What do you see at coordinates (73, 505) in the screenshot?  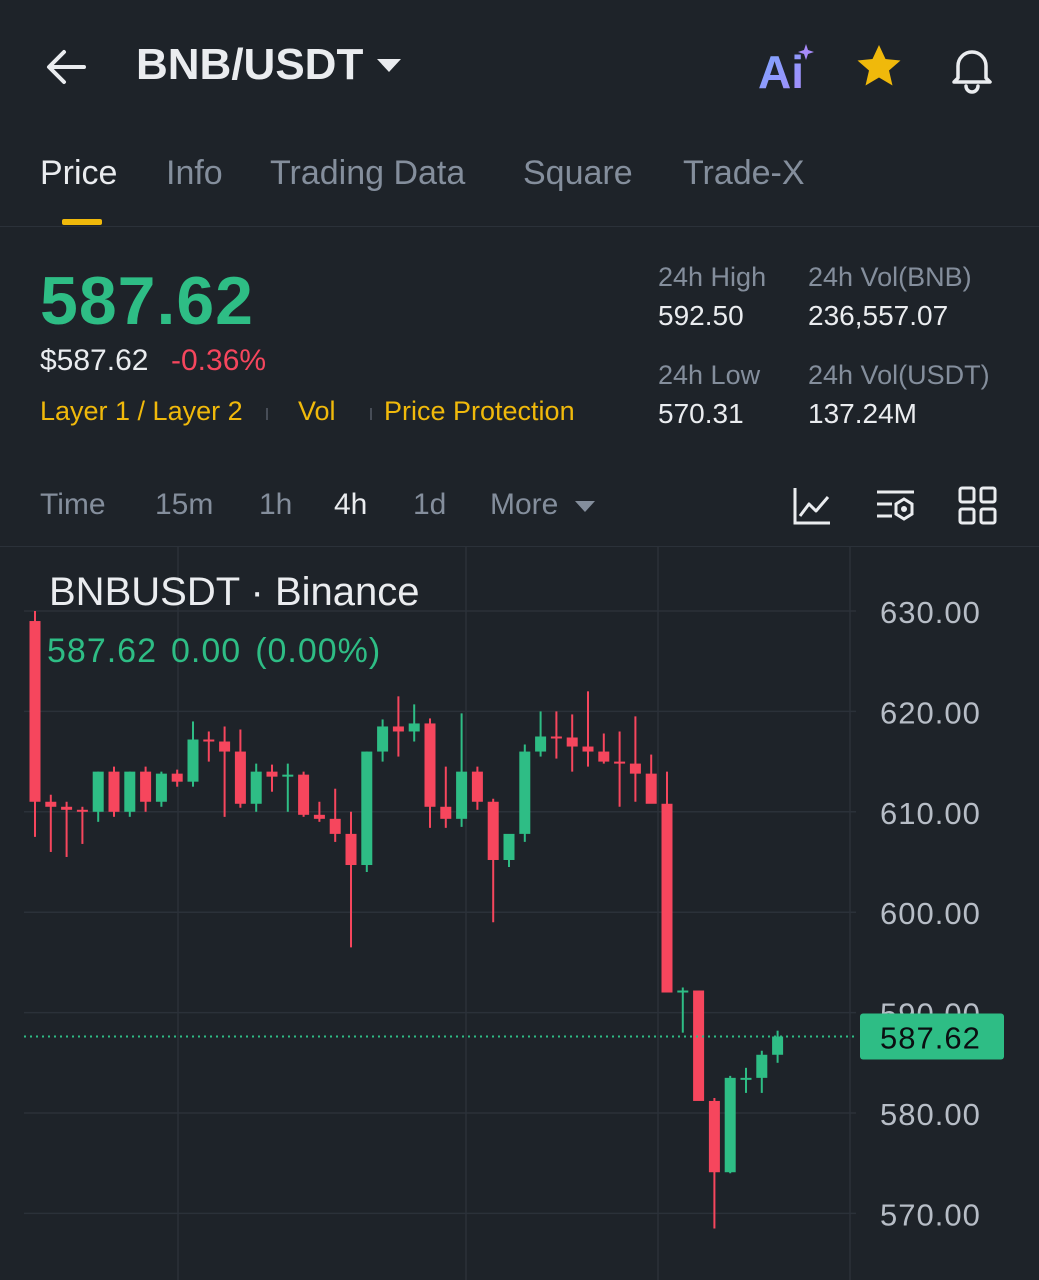 I see `interval-time: Time` at bounding box center [73, 505].